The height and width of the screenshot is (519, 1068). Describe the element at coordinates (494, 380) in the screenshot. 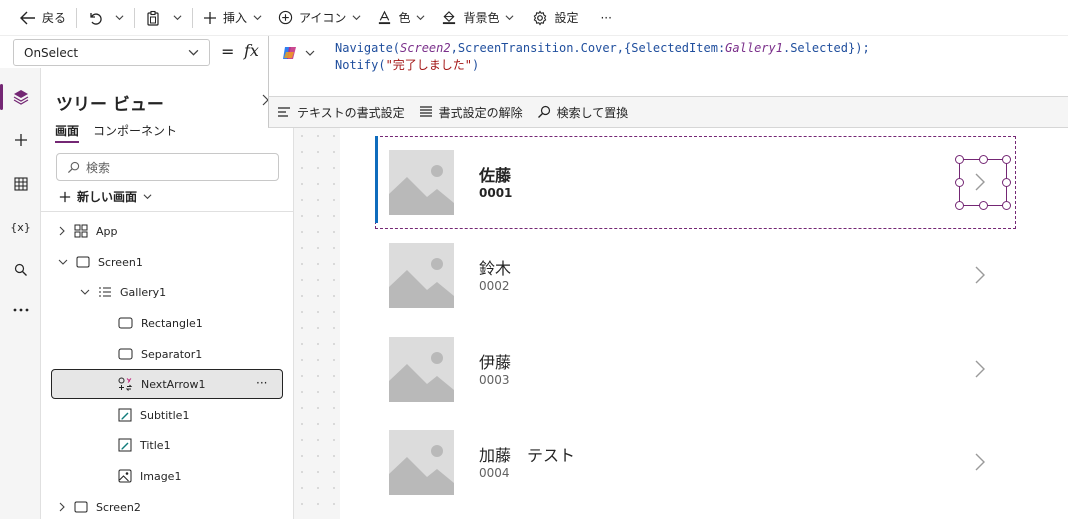

I see `item-subtitle: 0003` at that location.